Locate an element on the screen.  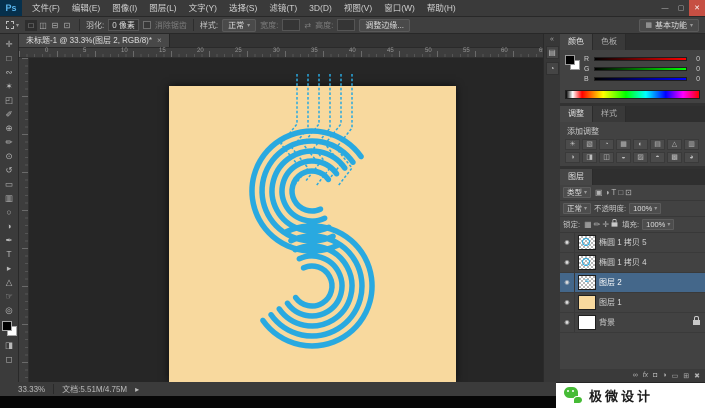
add-selection-icon: ◫ is located at coordinates (43, 25).